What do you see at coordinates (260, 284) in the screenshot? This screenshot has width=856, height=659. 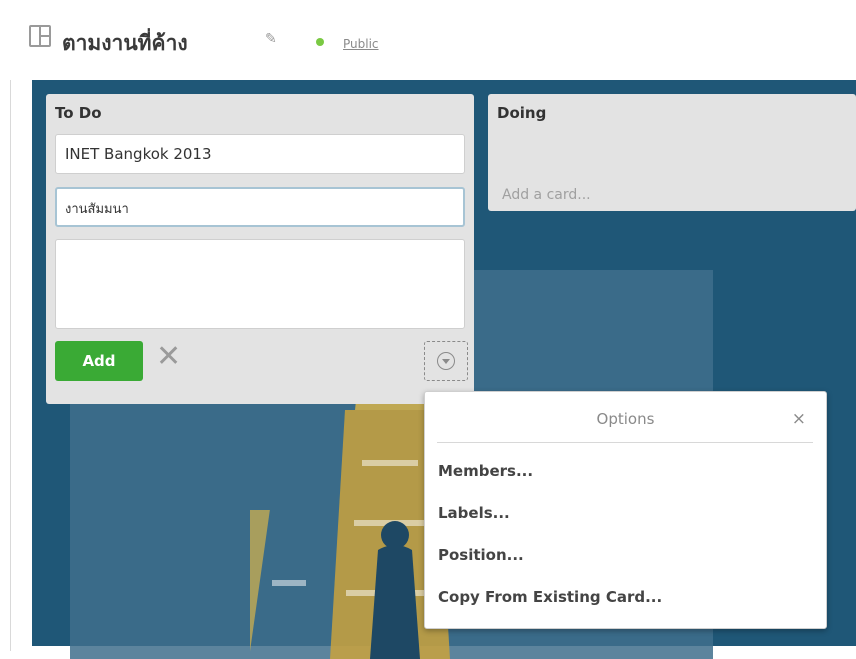 I see `card-composer-textarea` at bounding box center [260, 284].